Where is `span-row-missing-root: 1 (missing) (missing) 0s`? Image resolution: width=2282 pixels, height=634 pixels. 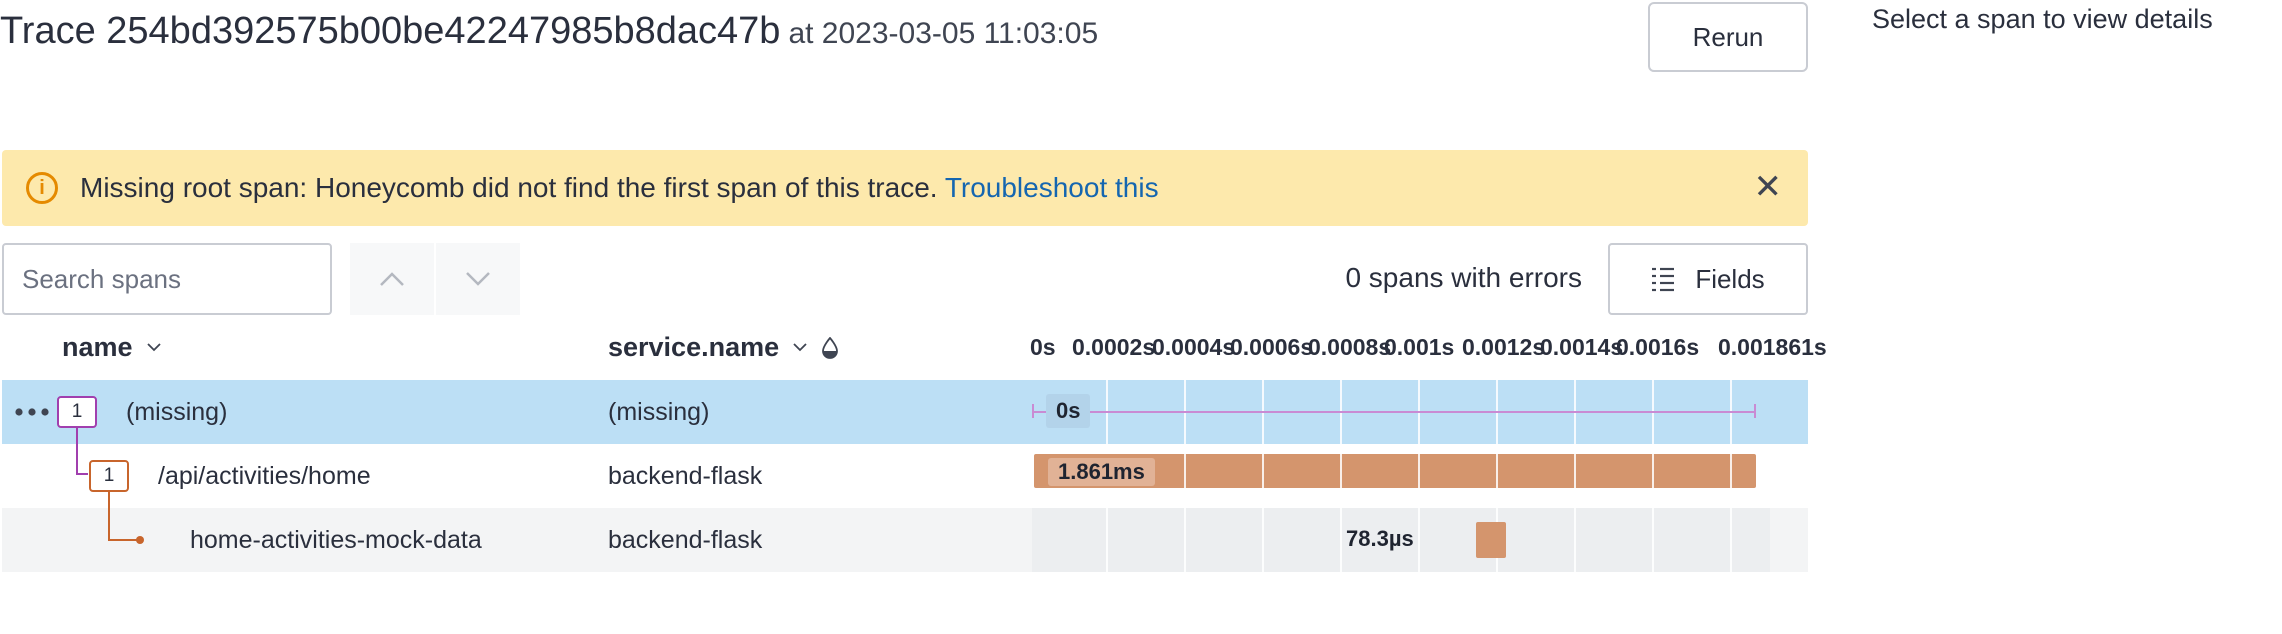 span-row-missing-root: 1 (missing) (missing) 0s is located at coordinates (905, 412).